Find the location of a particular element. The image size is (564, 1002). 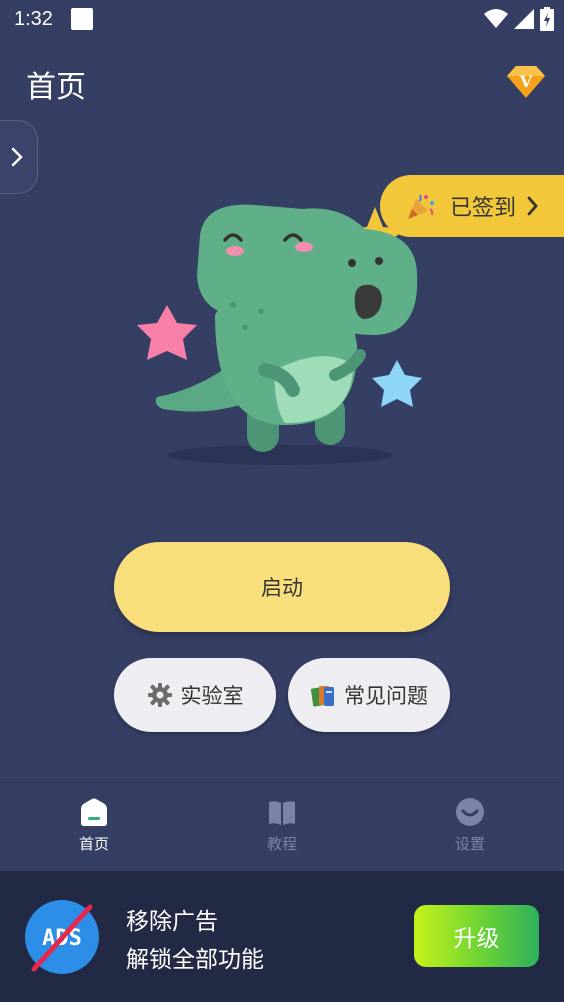

start-button: 启动 is located at coordinates (282, 587).